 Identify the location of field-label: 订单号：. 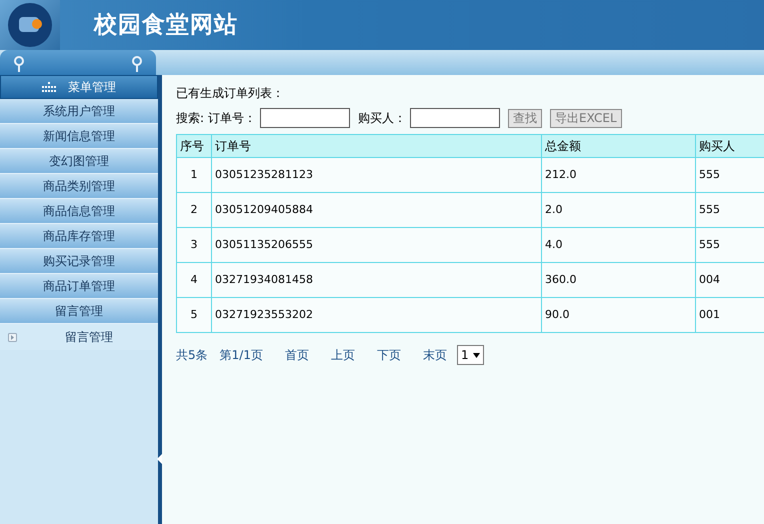
(232, 118).